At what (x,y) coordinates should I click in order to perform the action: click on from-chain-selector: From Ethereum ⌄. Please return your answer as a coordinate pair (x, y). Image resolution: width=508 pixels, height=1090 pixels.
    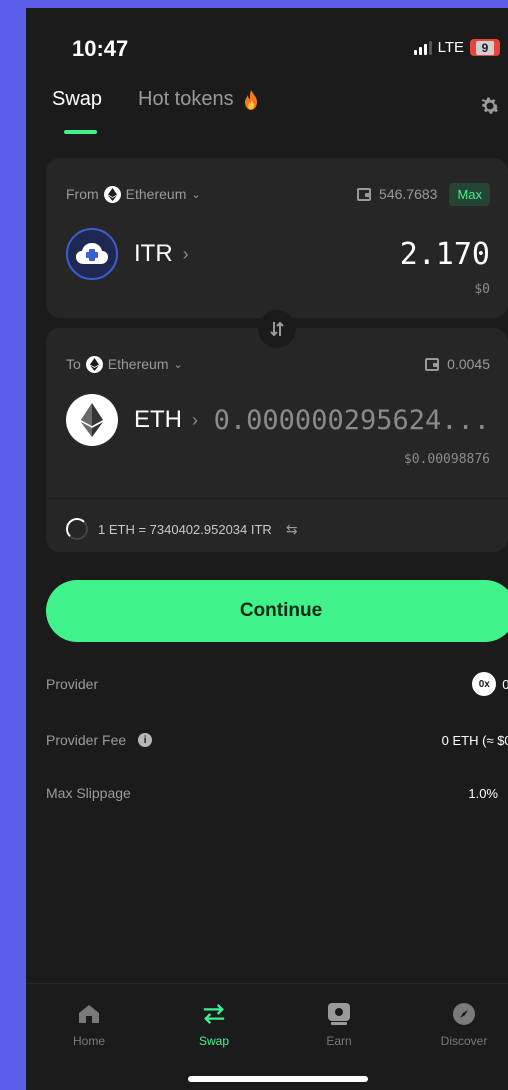
    Looking at the image, I should click on (133, 194).